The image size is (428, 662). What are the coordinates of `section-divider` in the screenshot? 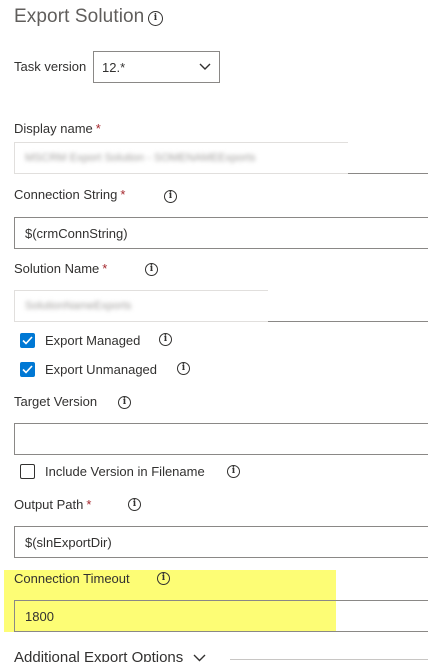 It's located at (329, 659).